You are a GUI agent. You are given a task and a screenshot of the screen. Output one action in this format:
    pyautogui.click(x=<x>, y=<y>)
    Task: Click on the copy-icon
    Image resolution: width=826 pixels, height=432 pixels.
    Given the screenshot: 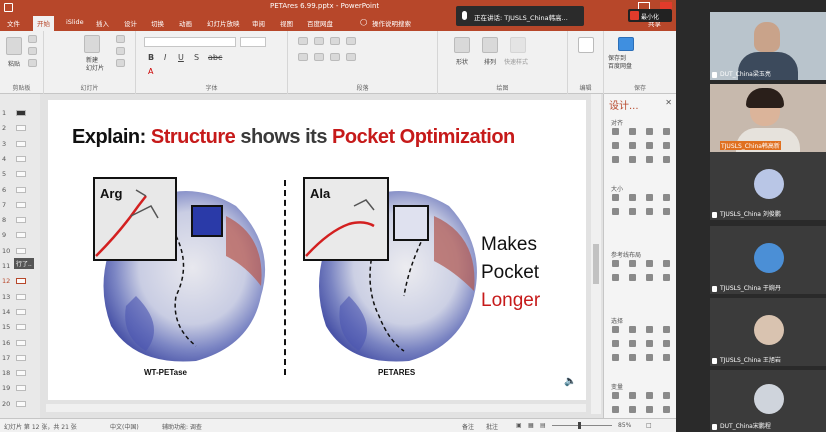 What is the action you would take?
    pyautogui.click(x=32, y=51)
    